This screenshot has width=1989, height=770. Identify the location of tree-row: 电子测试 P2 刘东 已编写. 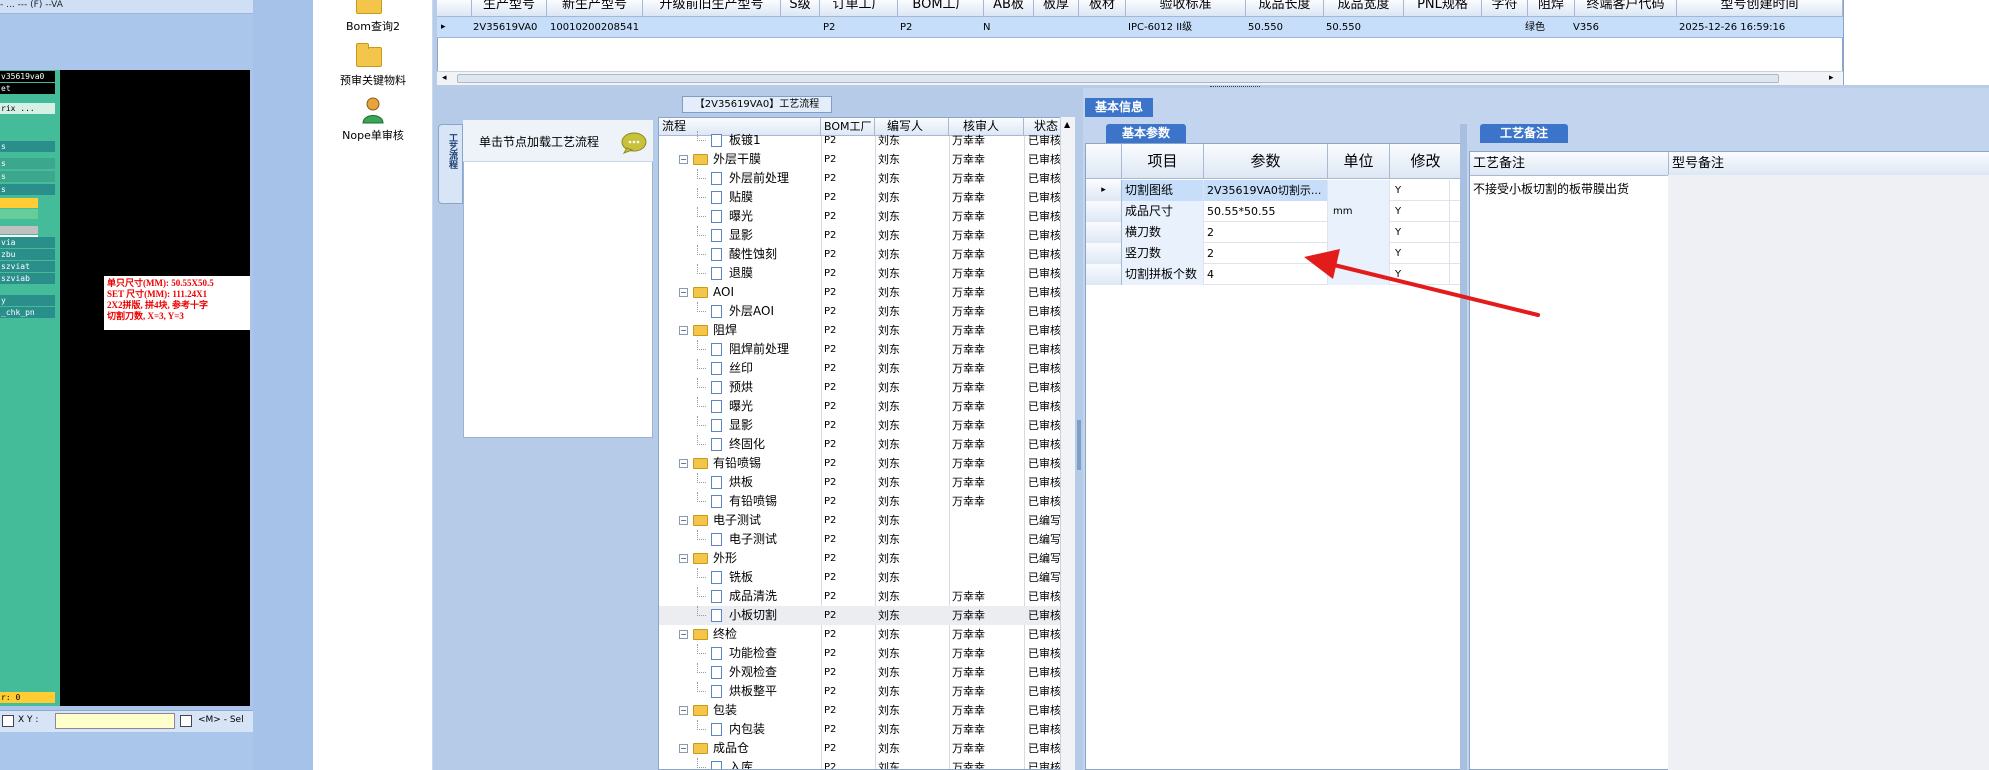
(866, 539).